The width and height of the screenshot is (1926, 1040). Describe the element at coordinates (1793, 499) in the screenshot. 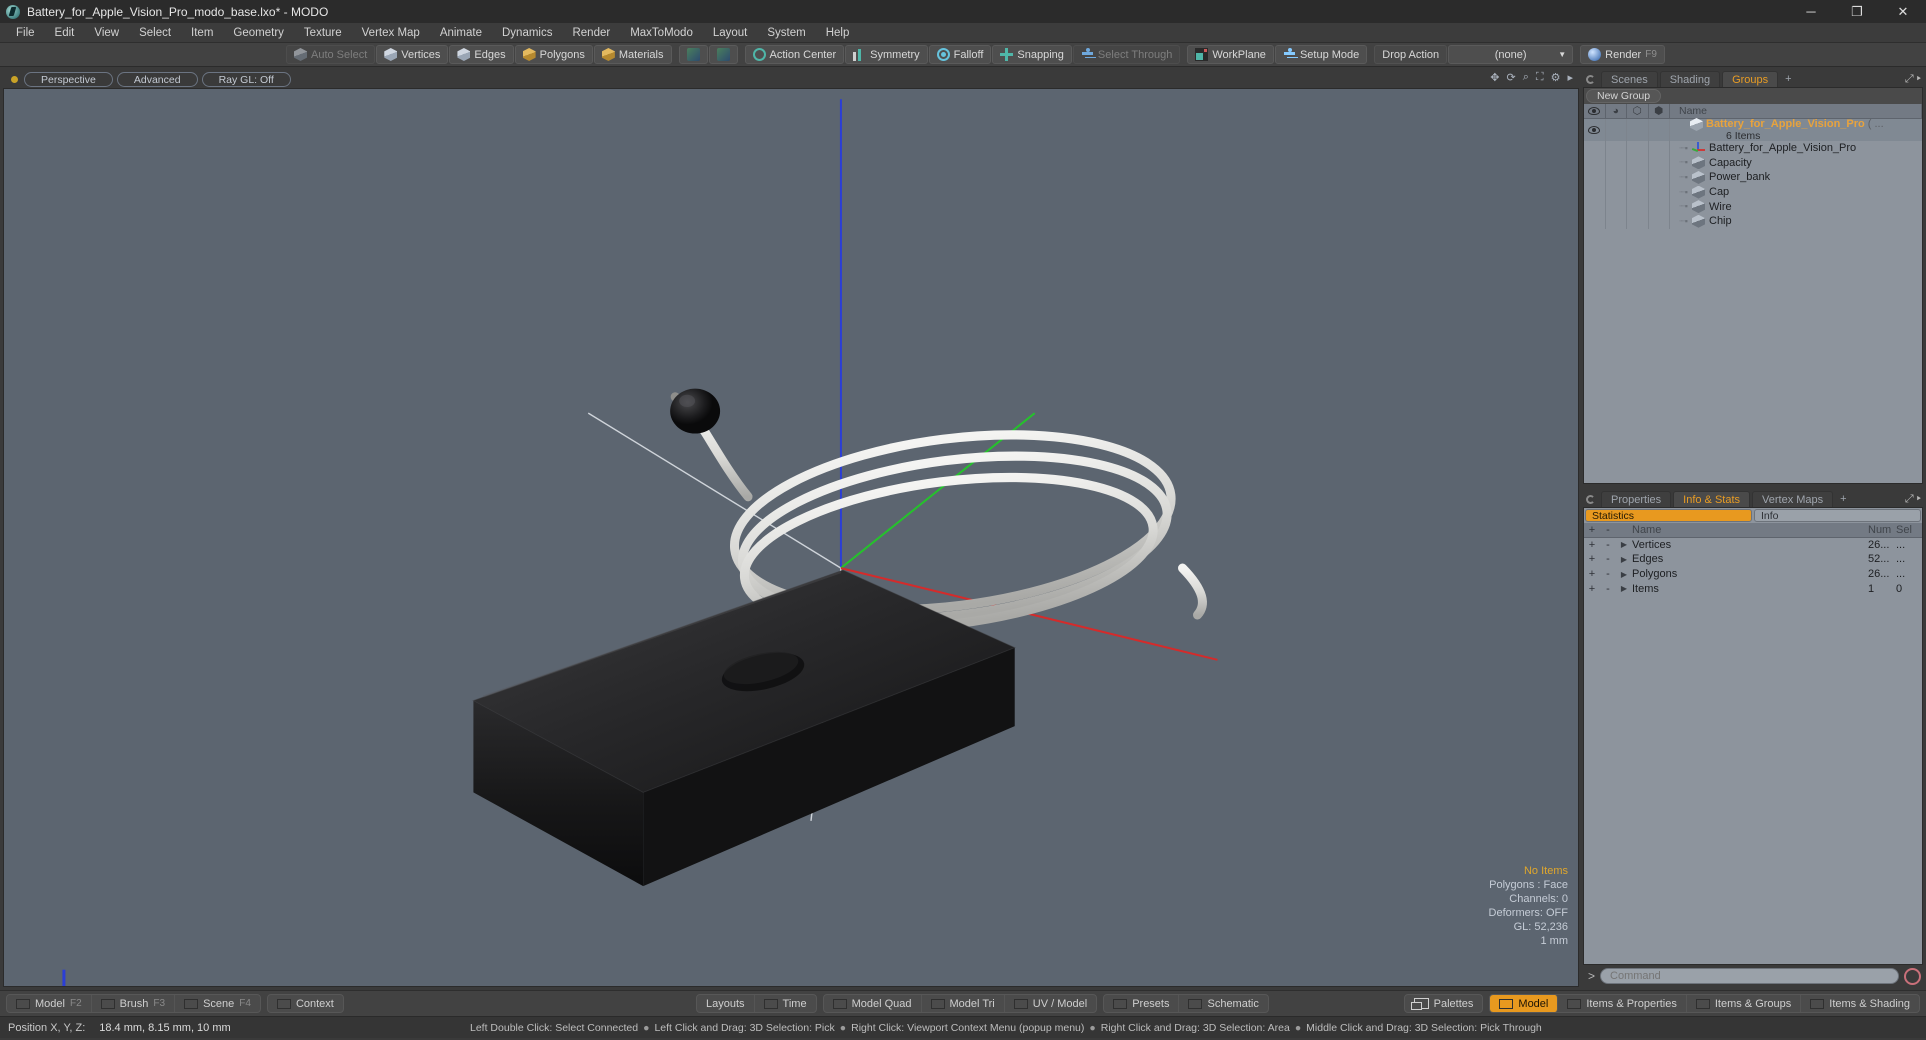

I see `tab-vertex-maps: Vertex Maps` at that location.